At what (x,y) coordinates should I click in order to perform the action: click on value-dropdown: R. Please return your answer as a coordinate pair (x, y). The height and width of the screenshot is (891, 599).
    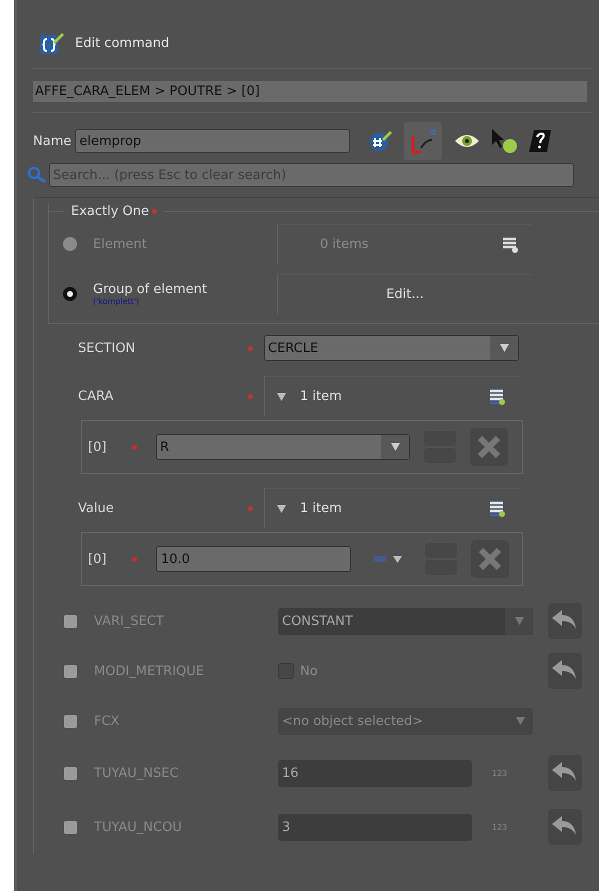
    Looking at the image, I should click on (283, 447).